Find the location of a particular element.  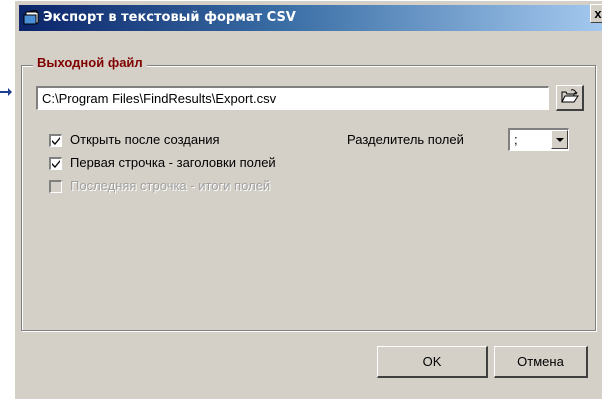

file-path-input: C:\Program Files\FindResults\Export.csv is located at coordinates (292, 98).